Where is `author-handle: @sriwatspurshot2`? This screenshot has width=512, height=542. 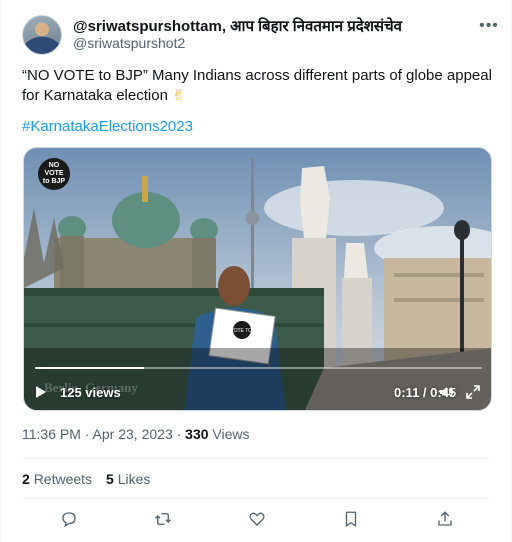 author-handle: @sriwatspurshot2 is located at coordinates (129, 43).